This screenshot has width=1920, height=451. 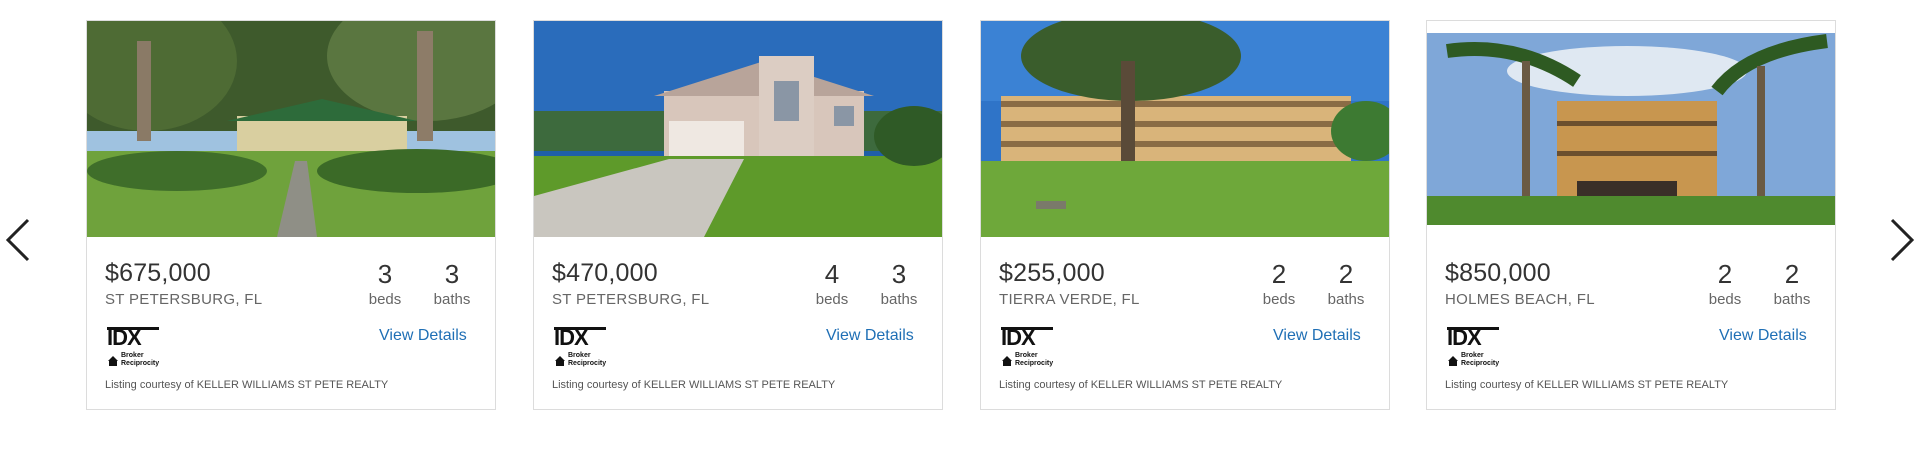 I want to click on listing-price: $255,000, so click(x=1052, y=273).